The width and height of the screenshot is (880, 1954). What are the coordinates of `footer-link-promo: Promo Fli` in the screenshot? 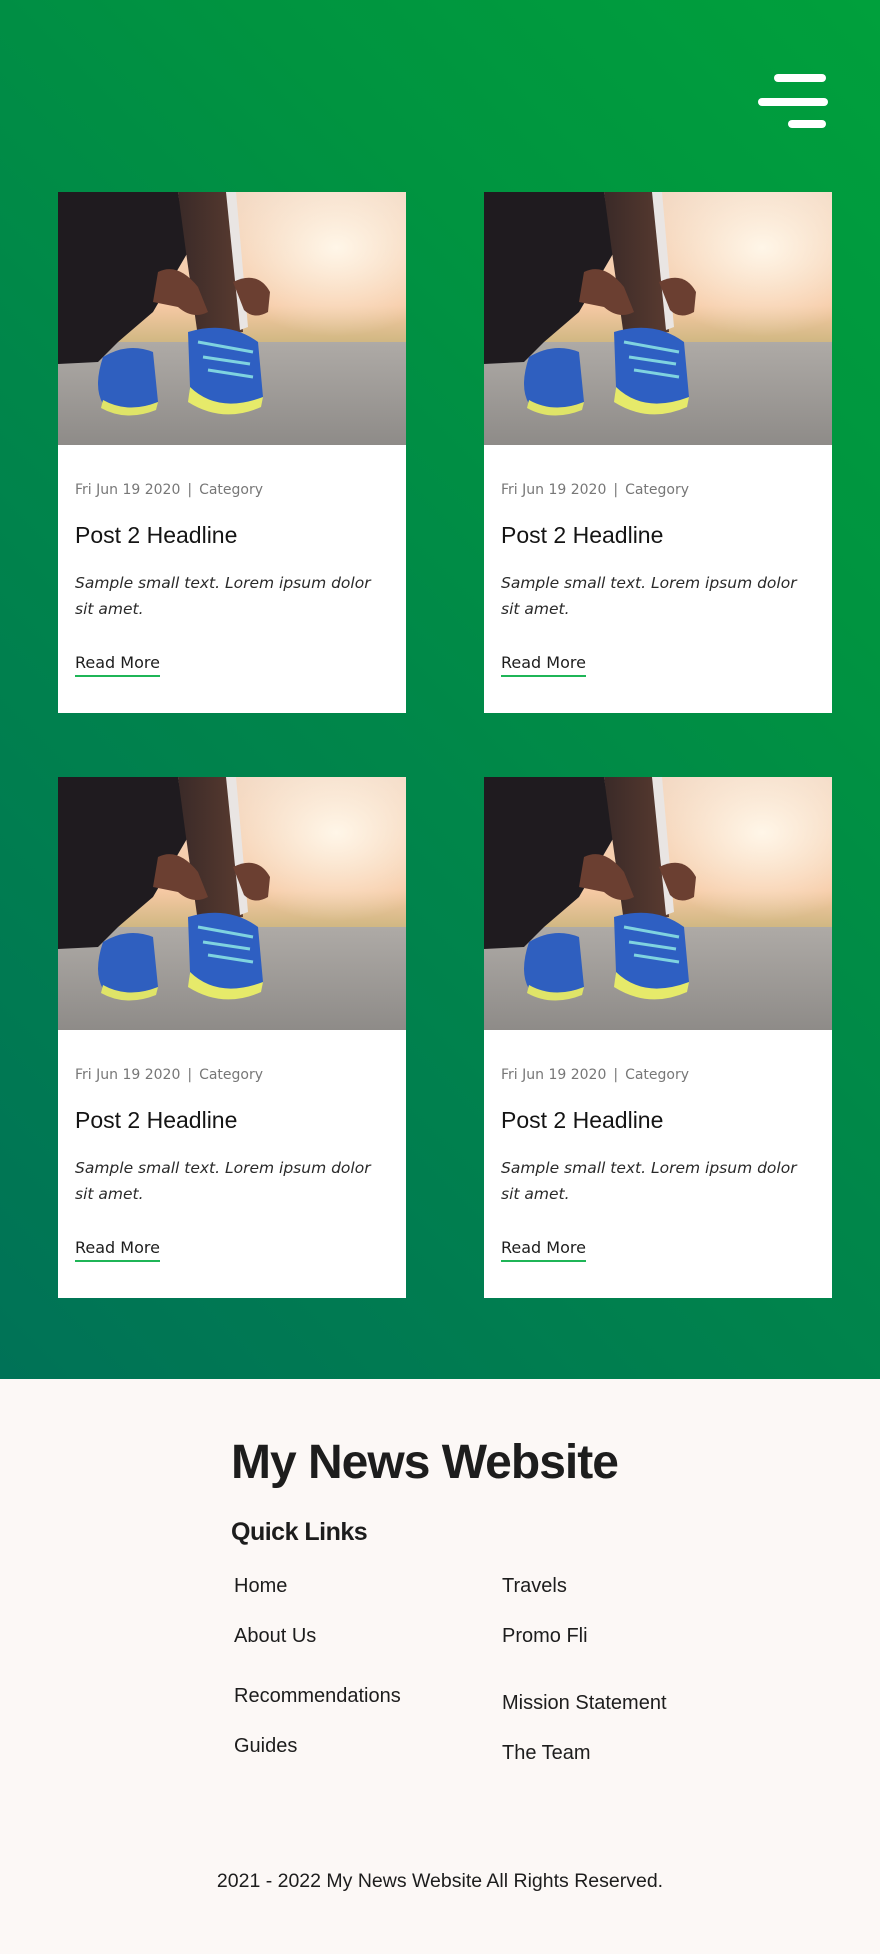 It's located at (545, 1636).